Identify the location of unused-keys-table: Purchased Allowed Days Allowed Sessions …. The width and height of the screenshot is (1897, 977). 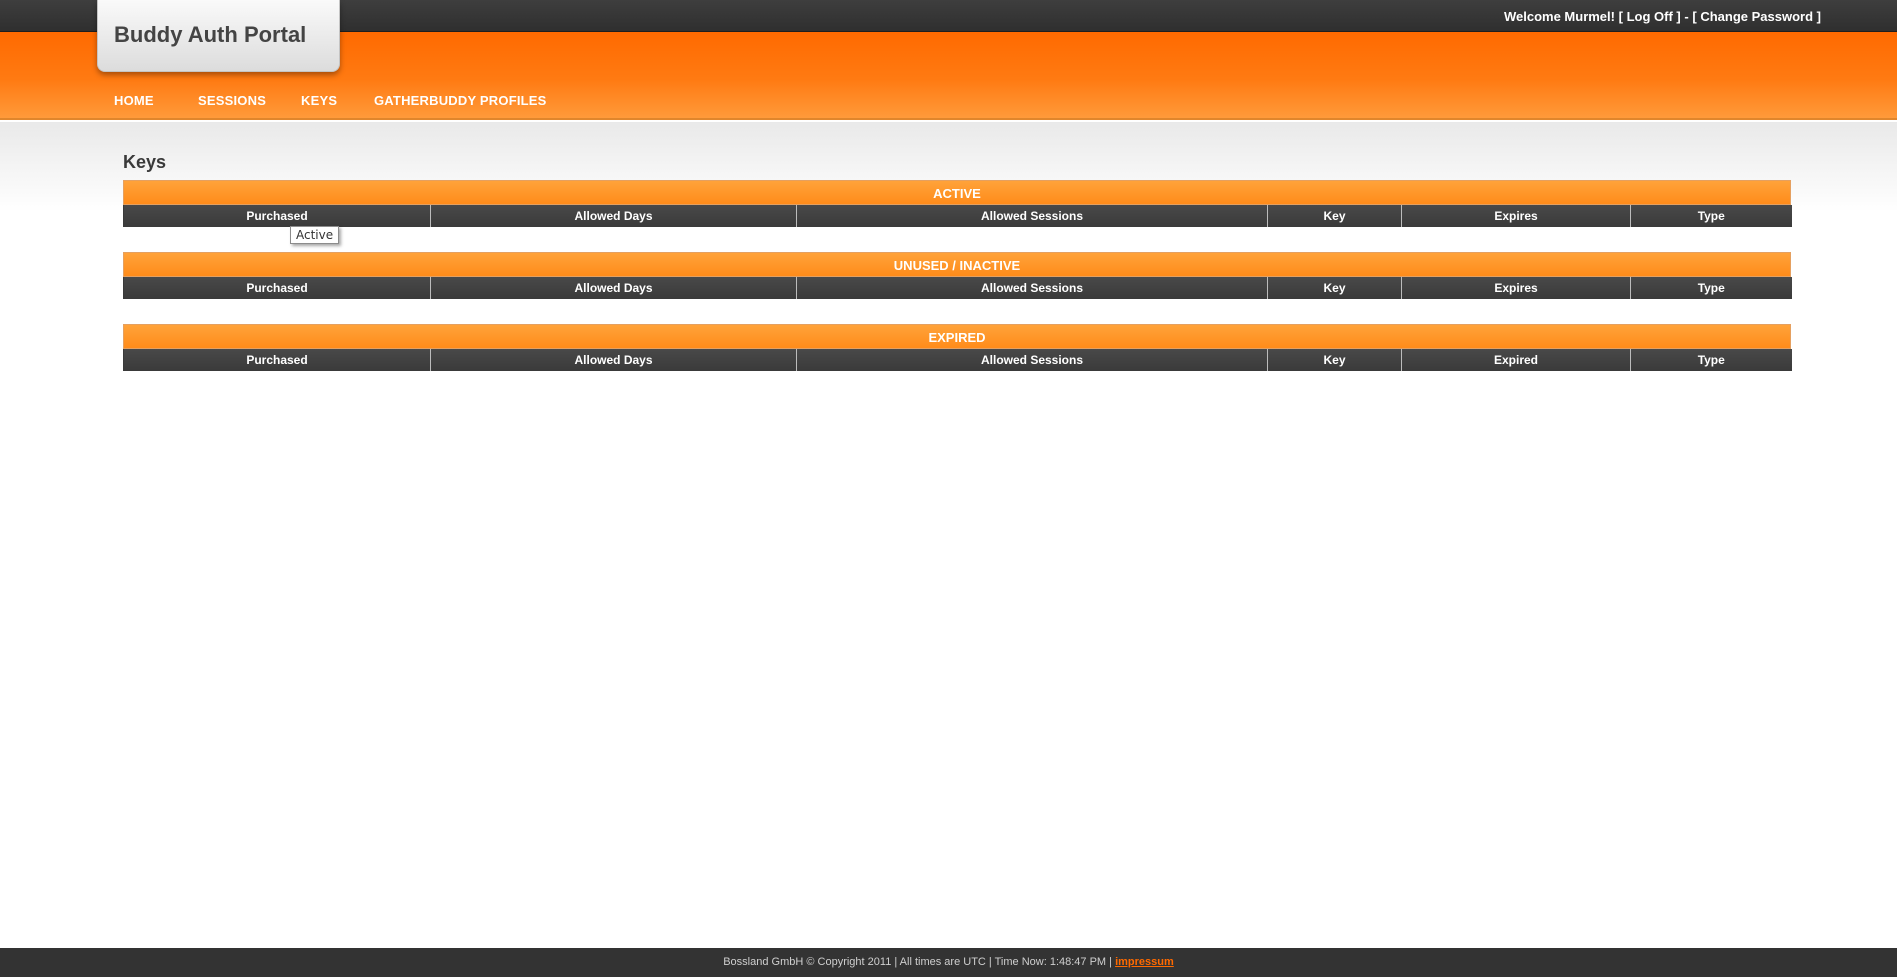
(957, 288).